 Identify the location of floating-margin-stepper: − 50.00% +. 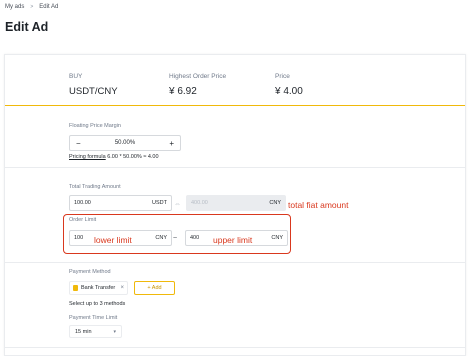
(125, 143).